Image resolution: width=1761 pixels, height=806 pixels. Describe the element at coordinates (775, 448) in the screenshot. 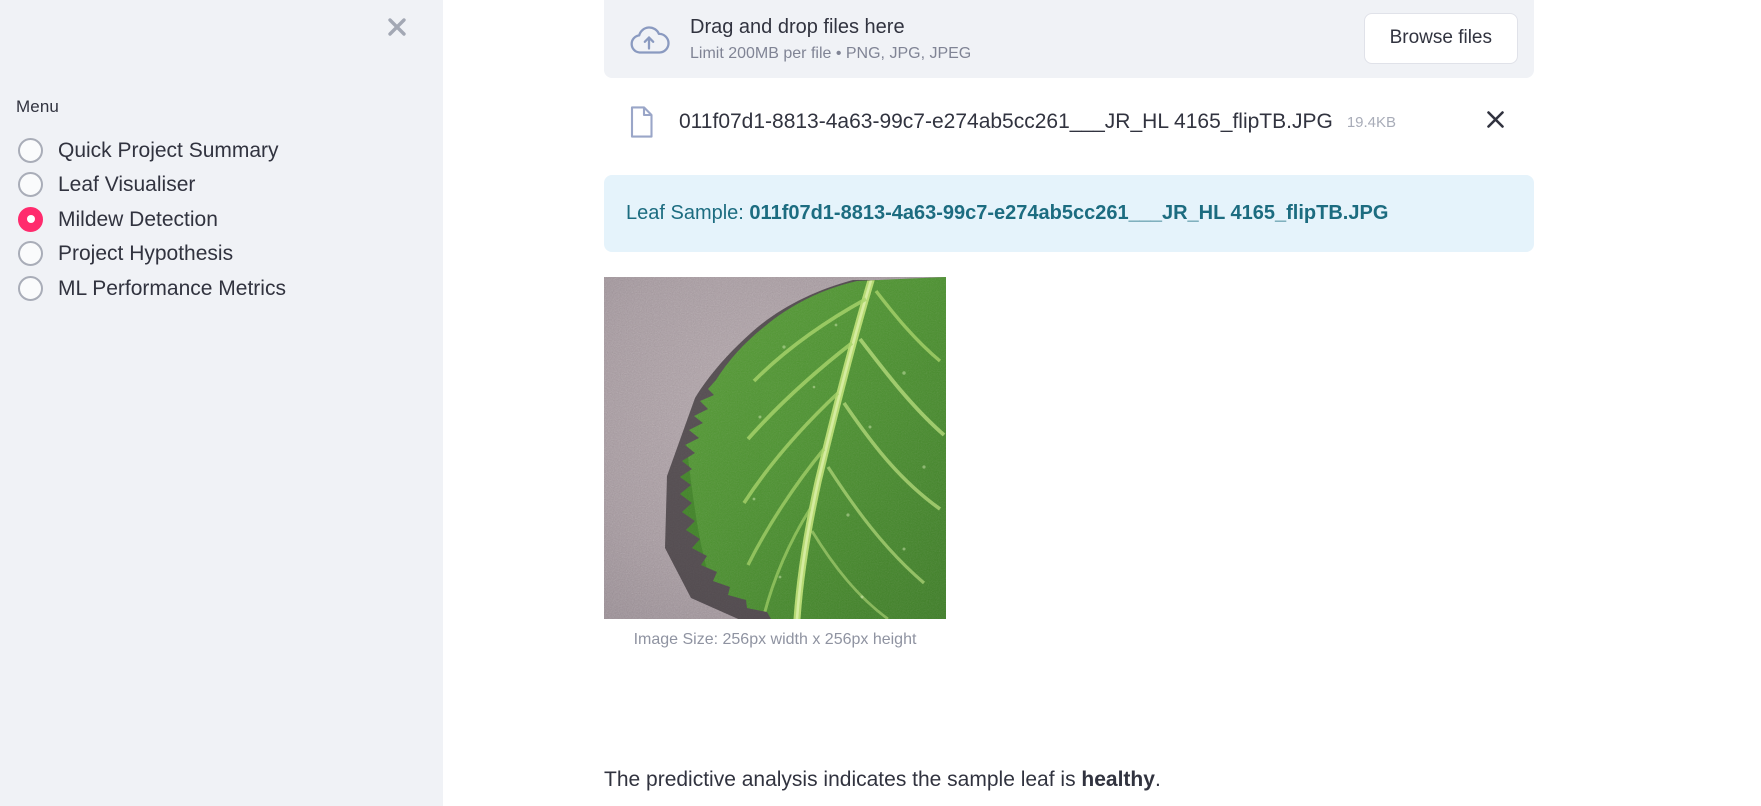

I see `leaf-sample-image` at that location.